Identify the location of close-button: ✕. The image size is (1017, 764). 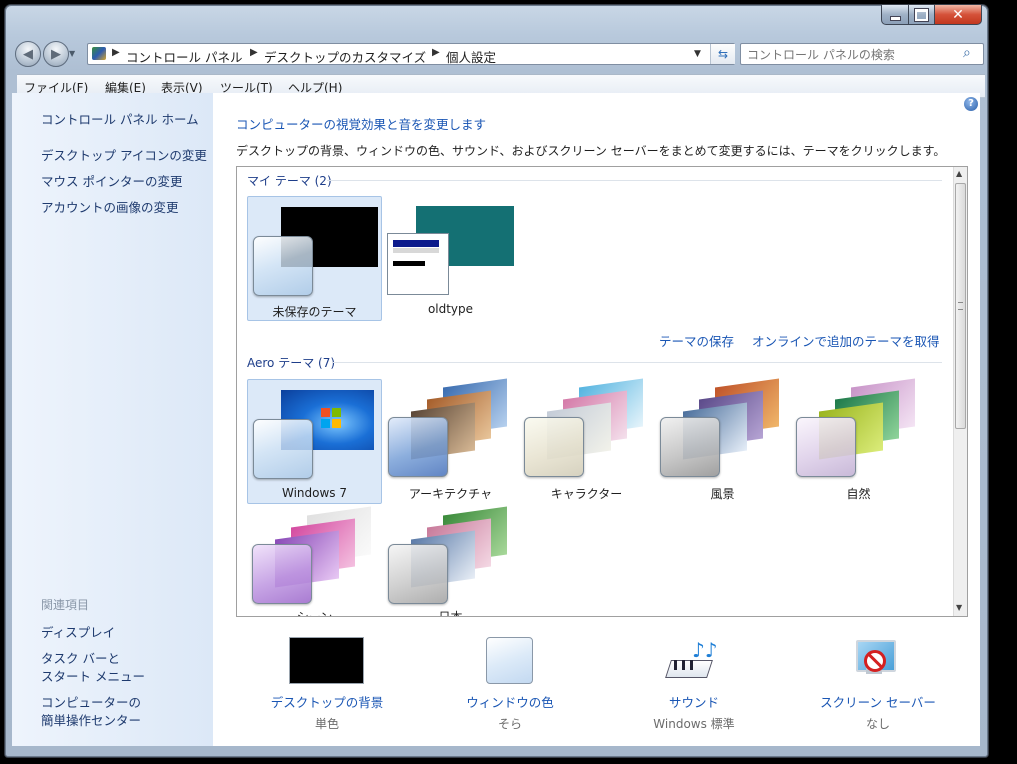
(958, 15).